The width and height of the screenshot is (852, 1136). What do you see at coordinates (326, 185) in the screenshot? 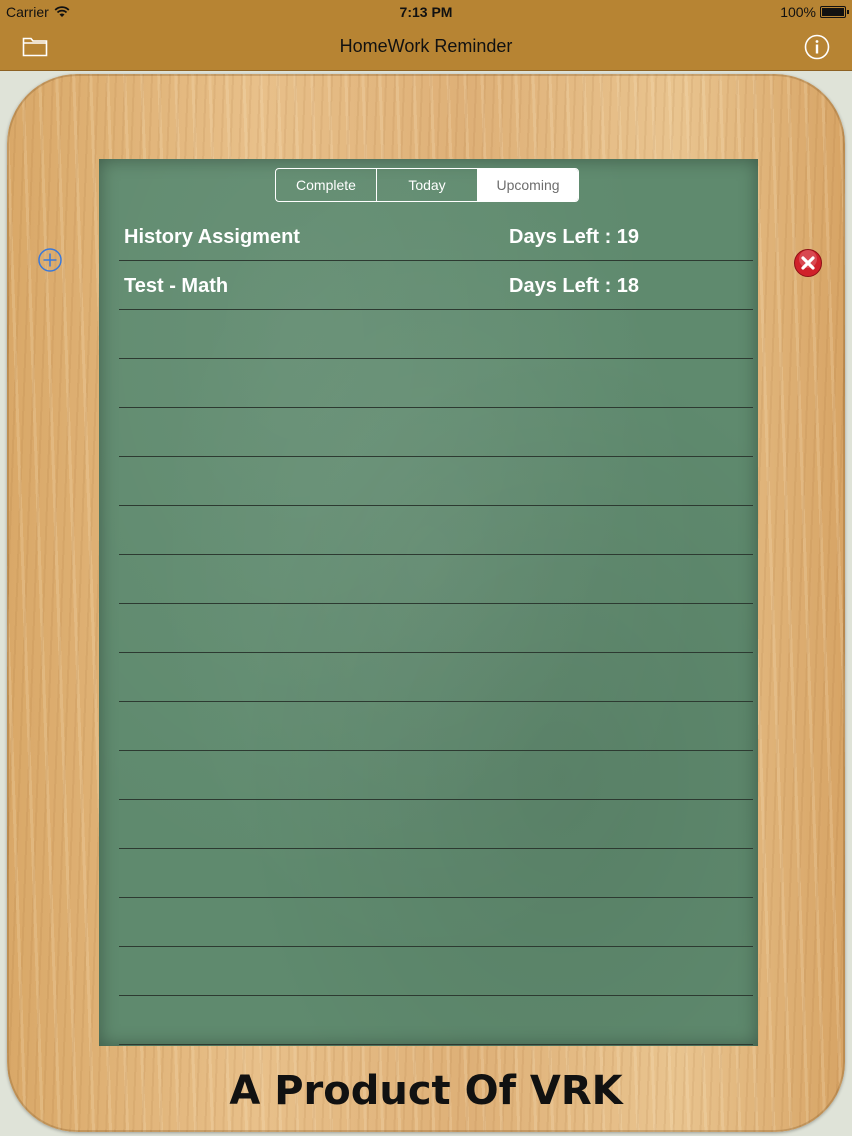
I see `tab-complete: Complete` at bounding box center [326, 185].